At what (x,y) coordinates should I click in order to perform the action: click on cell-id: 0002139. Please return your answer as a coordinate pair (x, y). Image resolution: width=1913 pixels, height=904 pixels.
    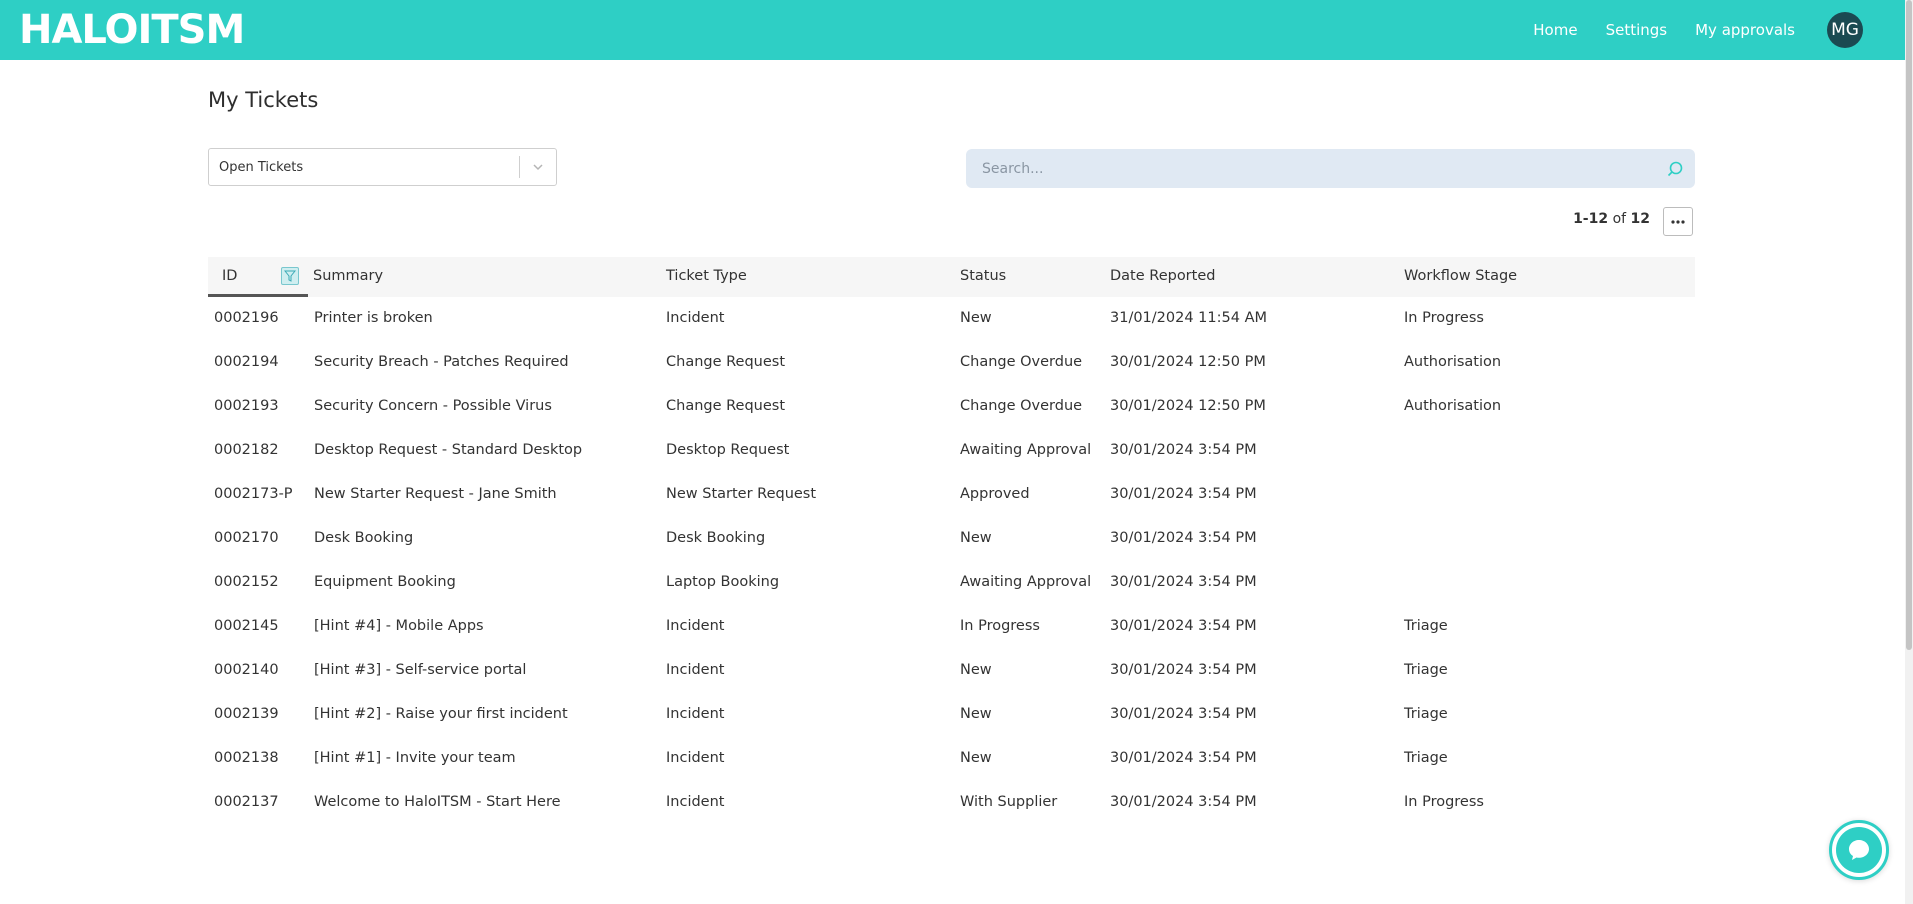
    Looking at the image, I should click on (246, 714).